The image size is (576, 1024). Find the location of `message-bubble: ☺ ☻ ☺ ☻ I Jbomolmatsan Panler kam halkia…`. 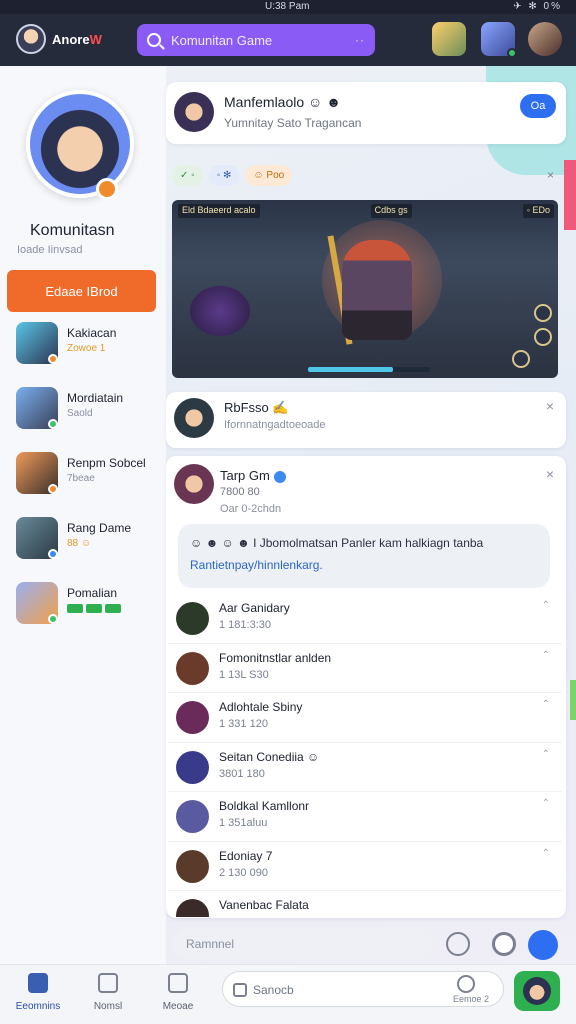

message-bubble: ☺ ☻ ☺ ☻ I Jbomolmatsan Panler kam halkia… is located at coordinates (364, 556).